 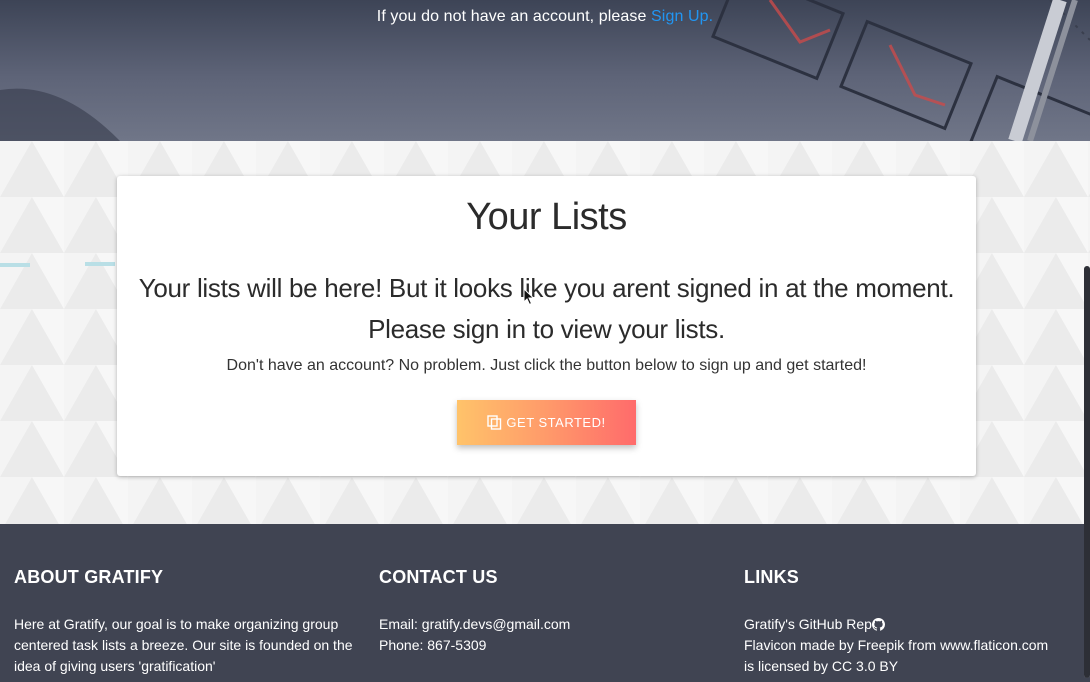 What do you see at coordinates (821, 666) in the screenshot?
I see `license-credit: is licensed by CC 3.0 BY` at bounding box center [821, 666].